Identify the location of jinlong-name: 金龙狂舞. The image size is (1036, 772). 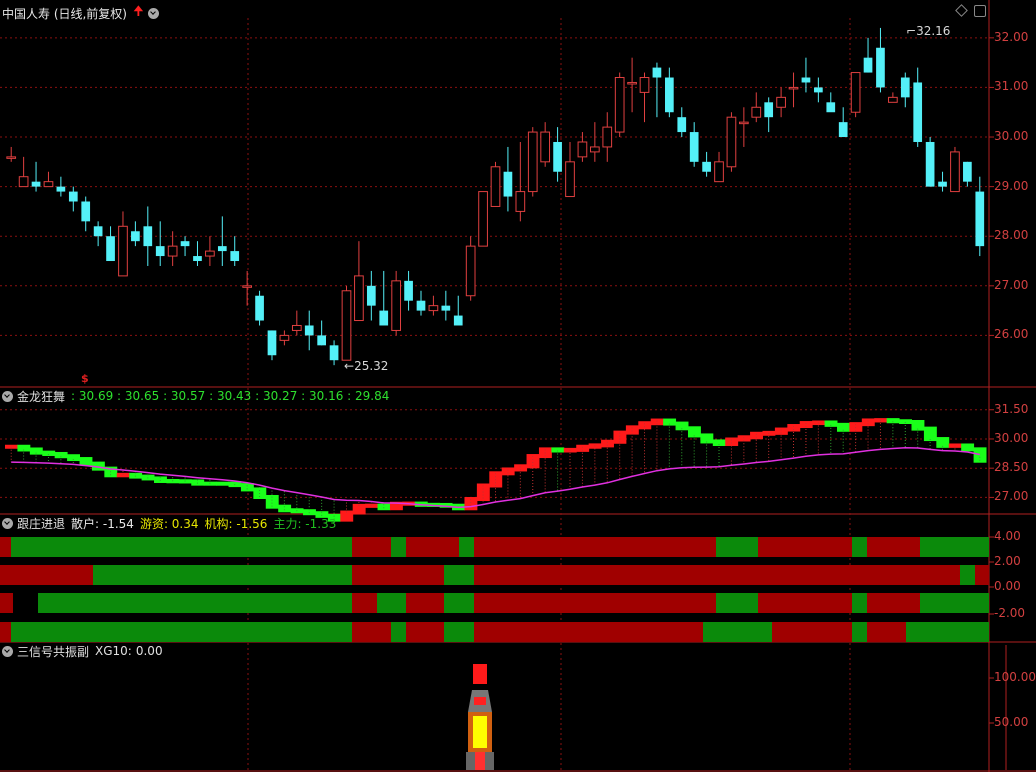
(41, 396).